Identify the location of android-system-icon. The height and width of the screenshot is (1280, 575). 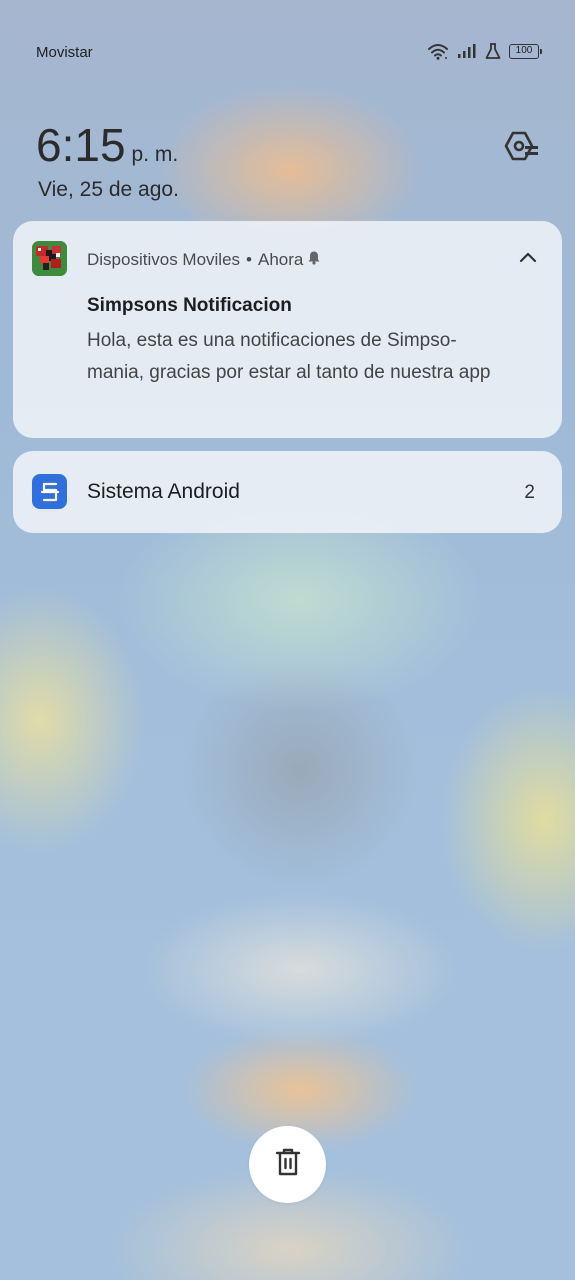
(49, 491).